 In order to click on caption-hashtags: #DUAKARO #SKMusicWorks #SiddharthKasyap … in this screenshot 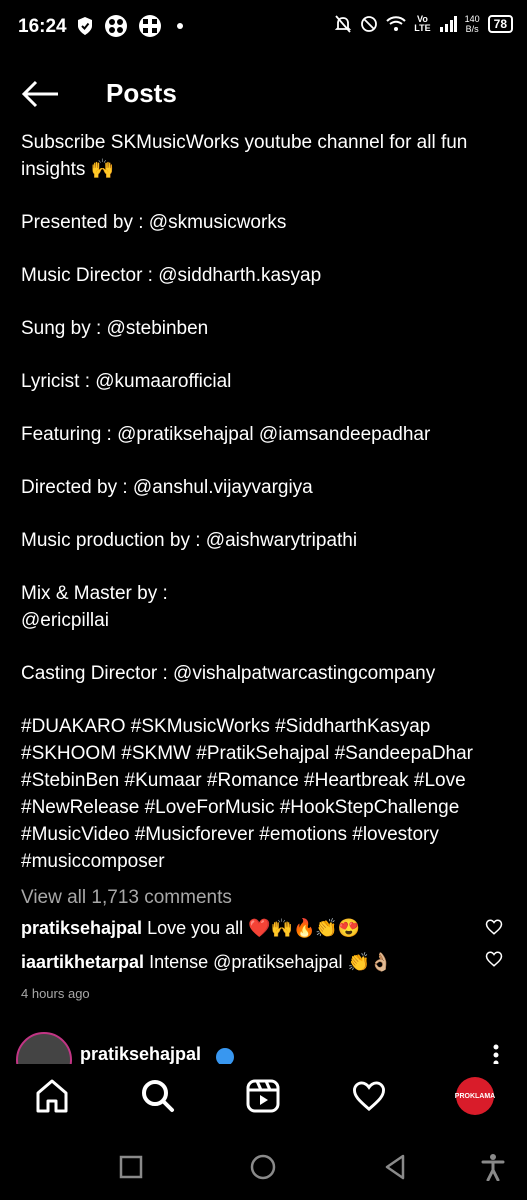, I will do `click(266, 794)`.